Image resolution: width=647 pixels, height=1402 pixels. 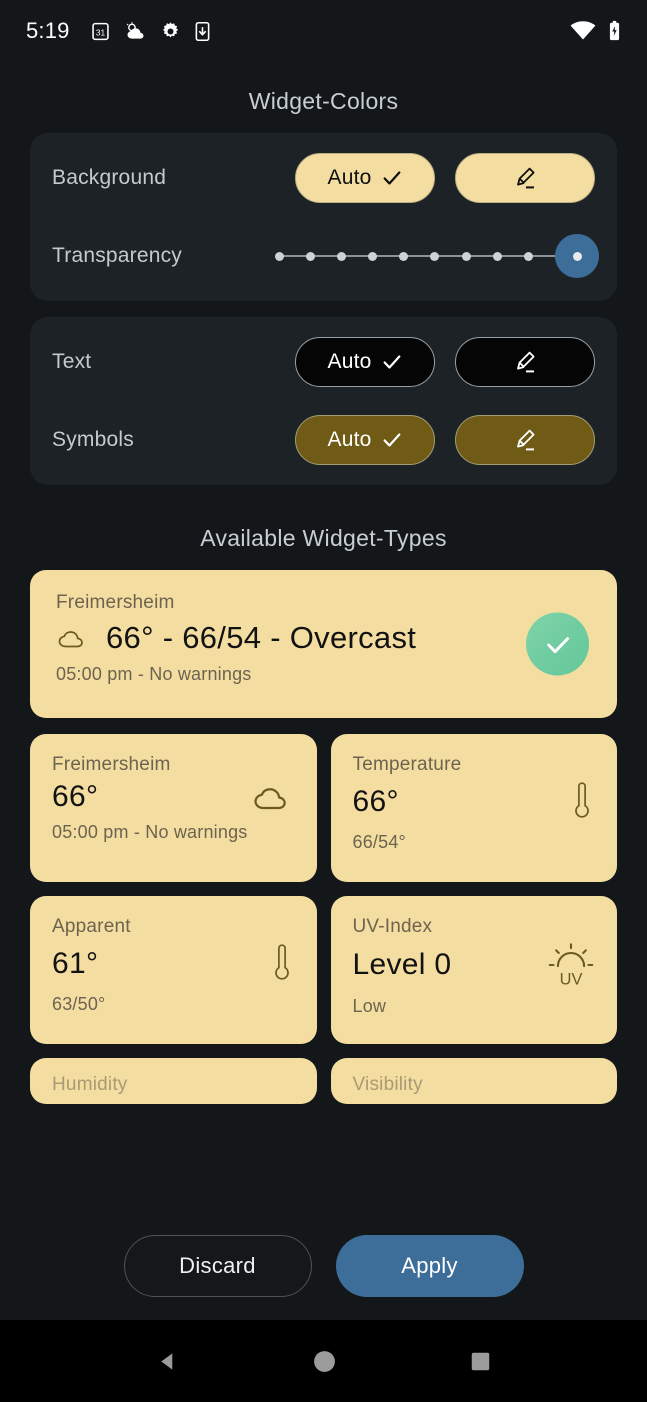 I want to click on widget-type-grid-row-3-clipped: Humidity Visibility, so click(x=323, y=1081).